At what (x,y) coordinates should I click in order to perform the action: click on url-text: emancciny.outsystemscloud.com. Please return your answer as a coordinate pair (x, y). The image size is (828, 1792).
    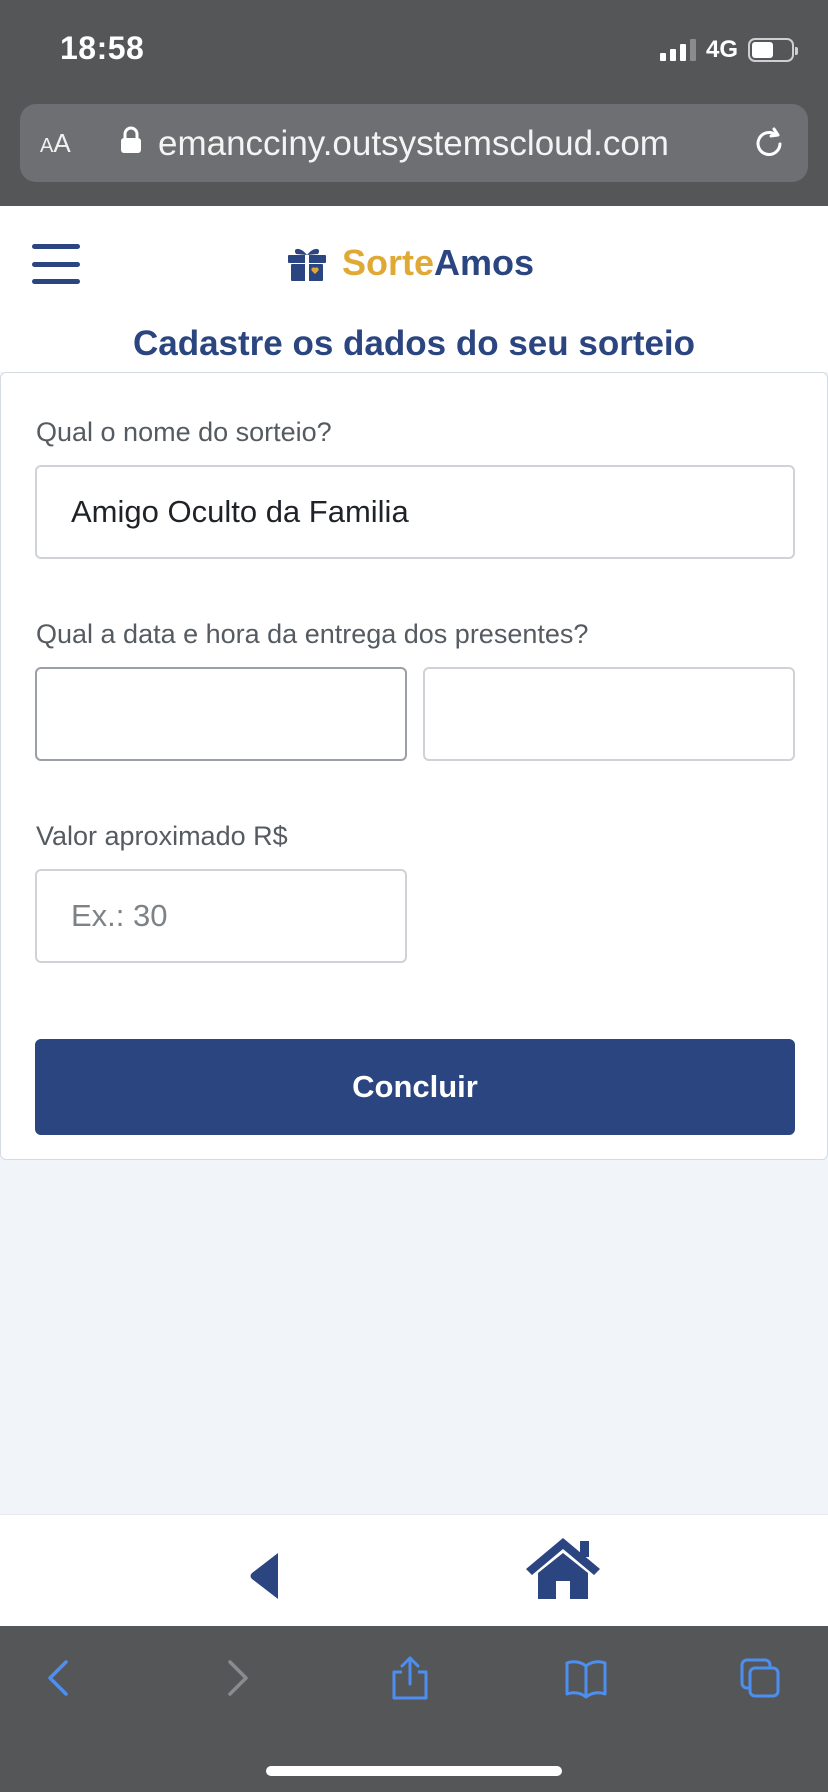
    Looking at the image, I should click on (449, 144).